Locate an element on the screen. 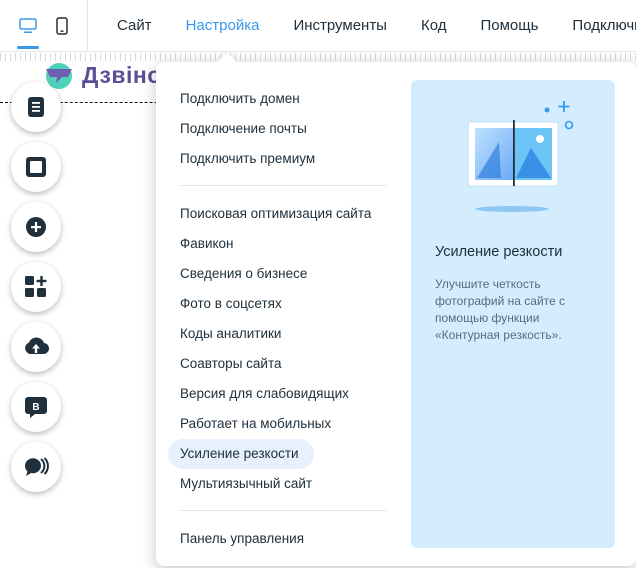 Image resolution: width=636 pixels, height=568 pixels. device-switcher is located at coordinates (44, 26).